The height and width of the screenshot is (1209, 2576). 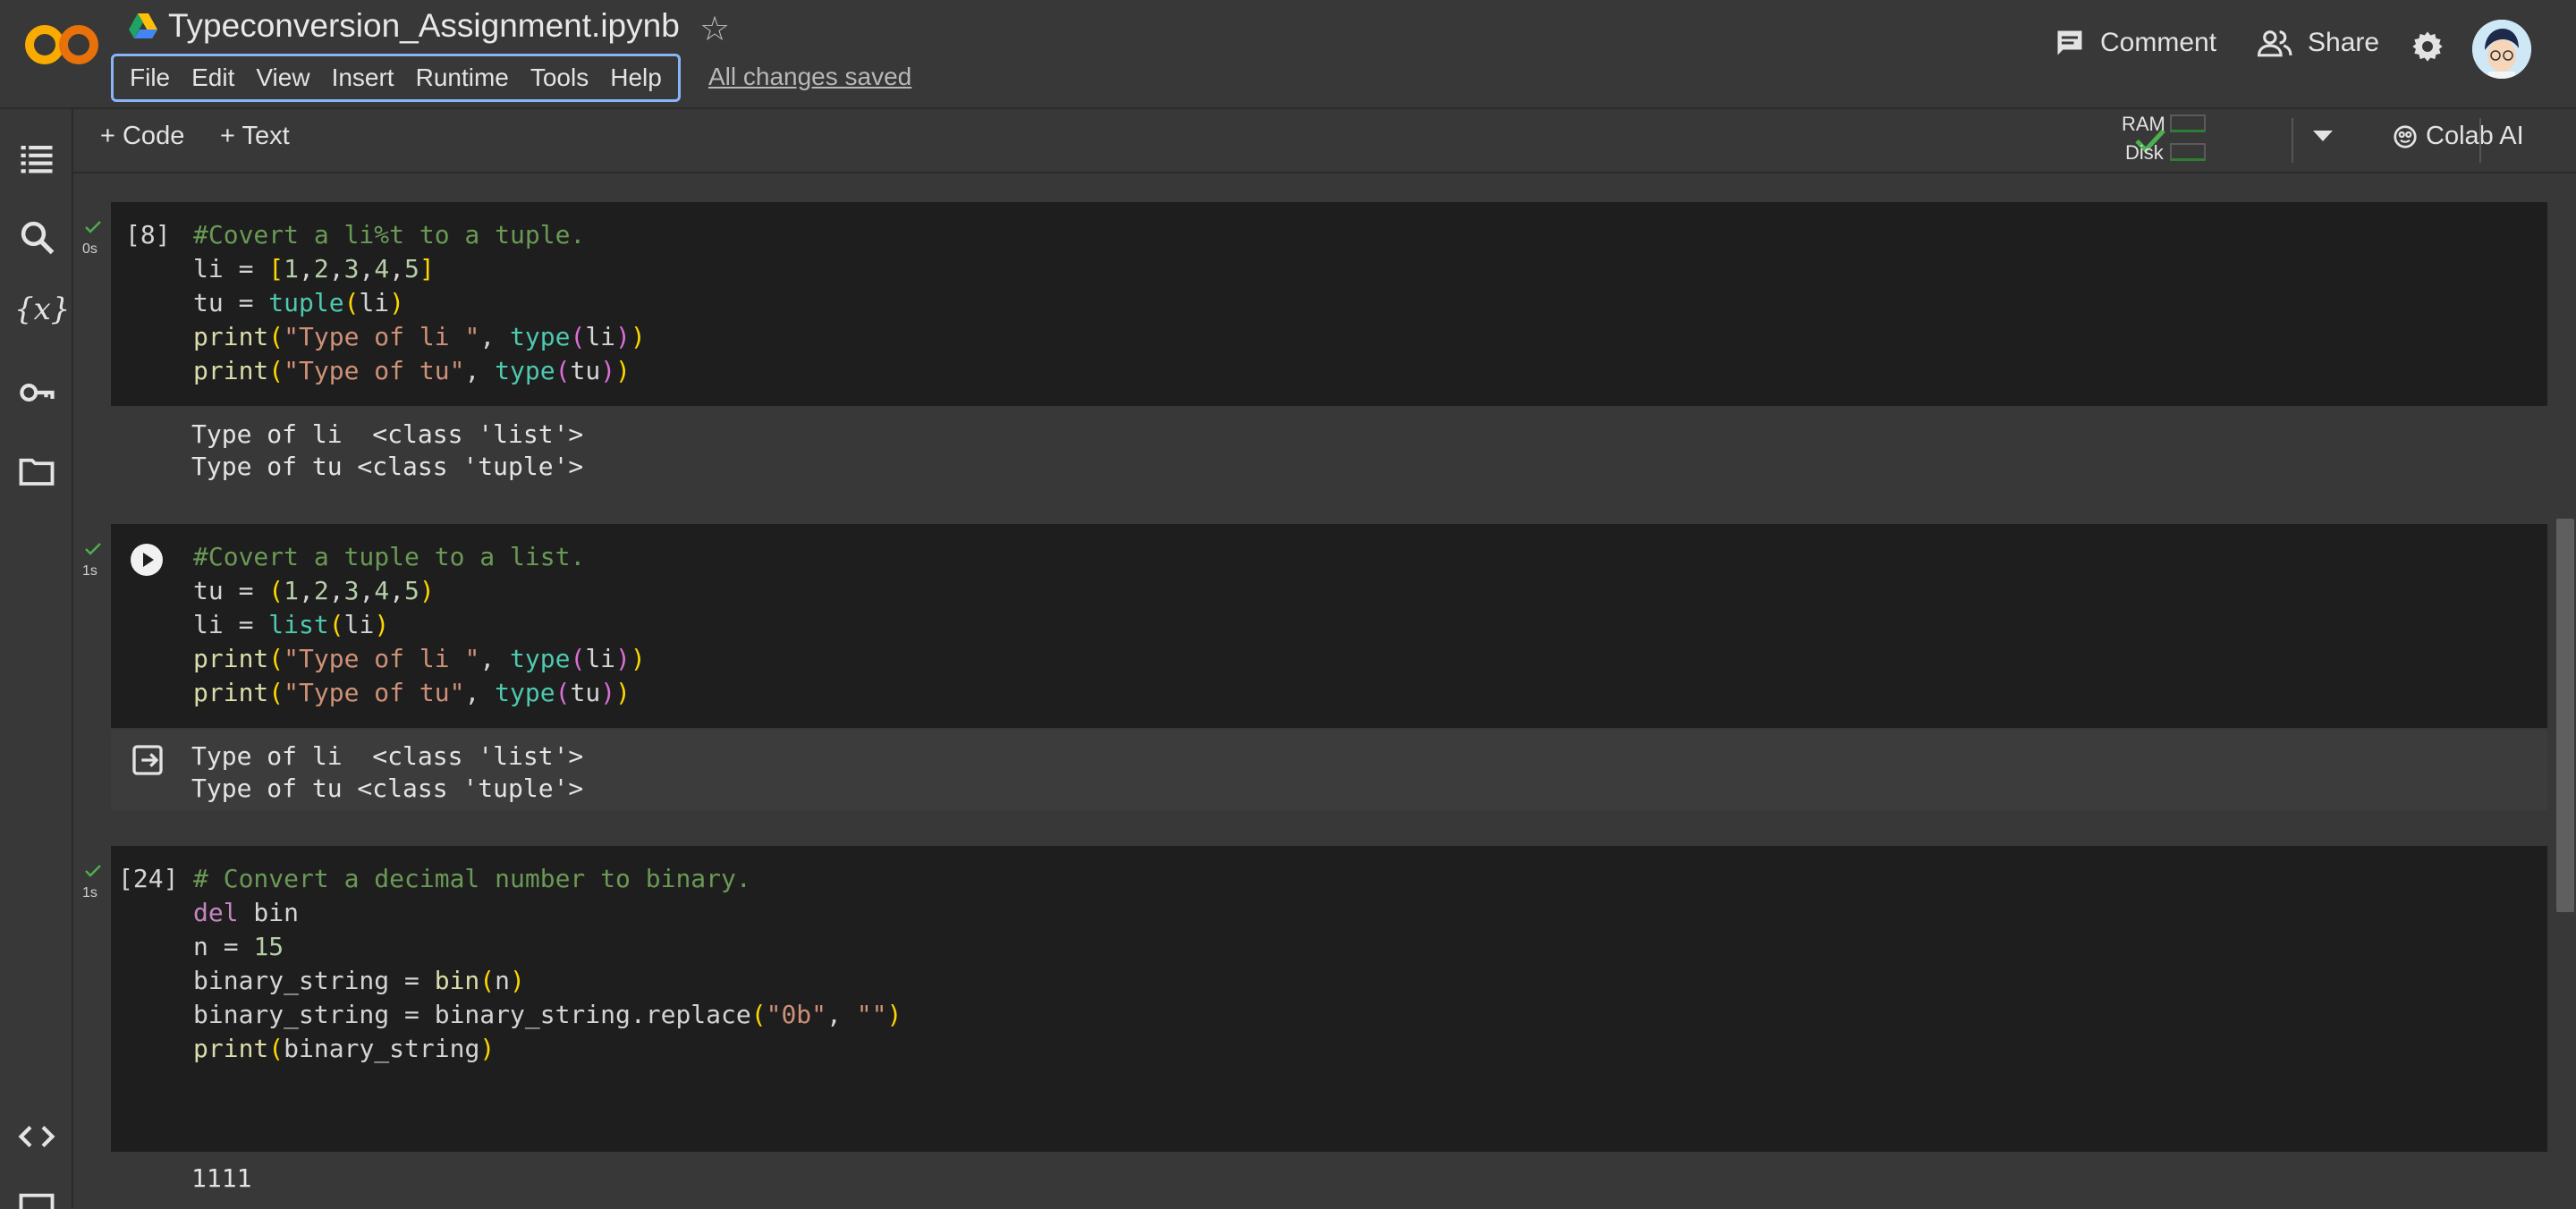 What do you see at coordinates (89, 249) in the screenshot?
I see `cell-1-exec-time: 0s` at bounding box center [89, 249].